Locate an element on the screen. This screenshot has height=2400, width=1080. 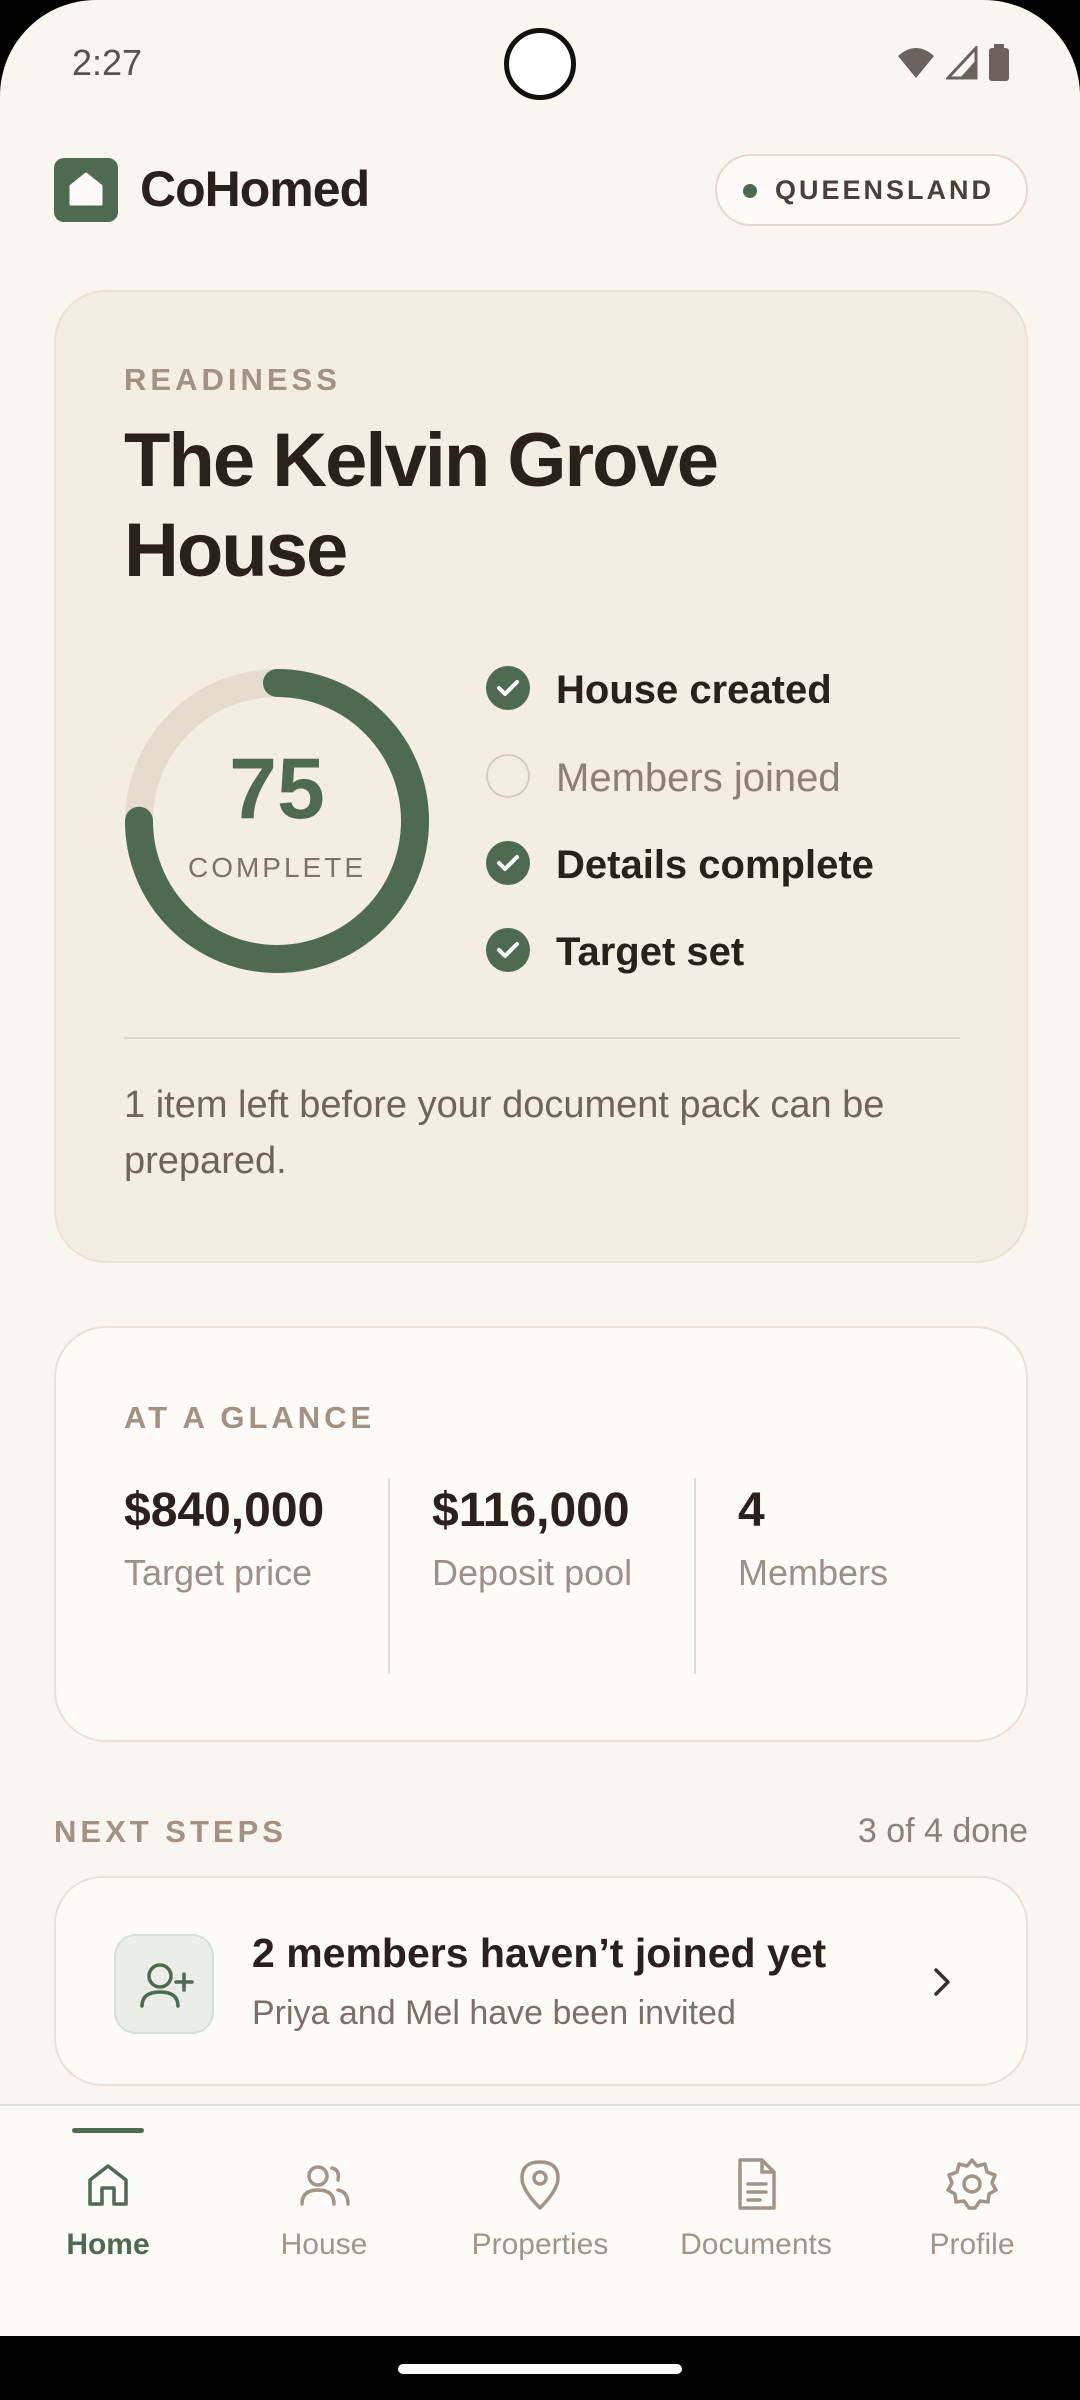
house-title: The Kelvin Grove House is located at coordinates (421, 505).